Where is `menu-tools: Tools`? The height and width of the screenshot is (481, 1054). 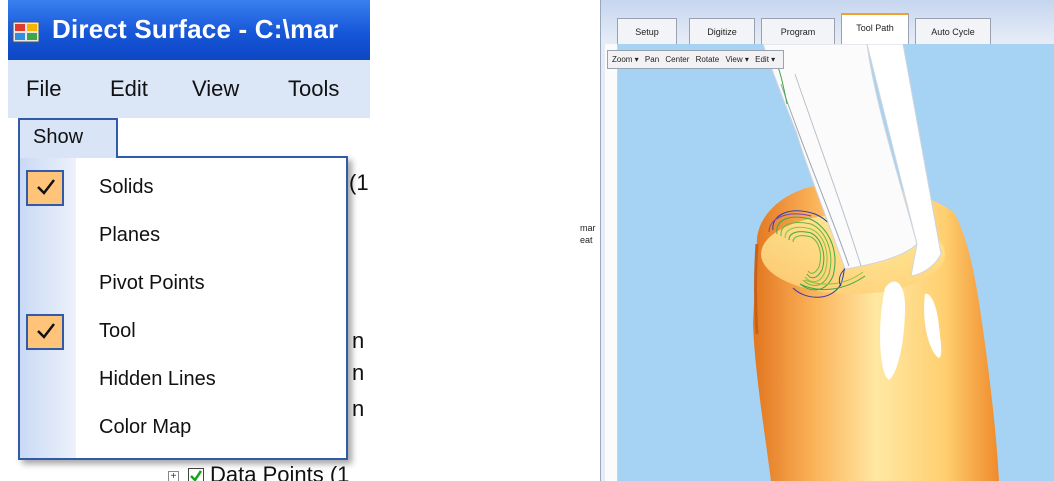
menu-tools: Tools is located at coordinates (313, 89).